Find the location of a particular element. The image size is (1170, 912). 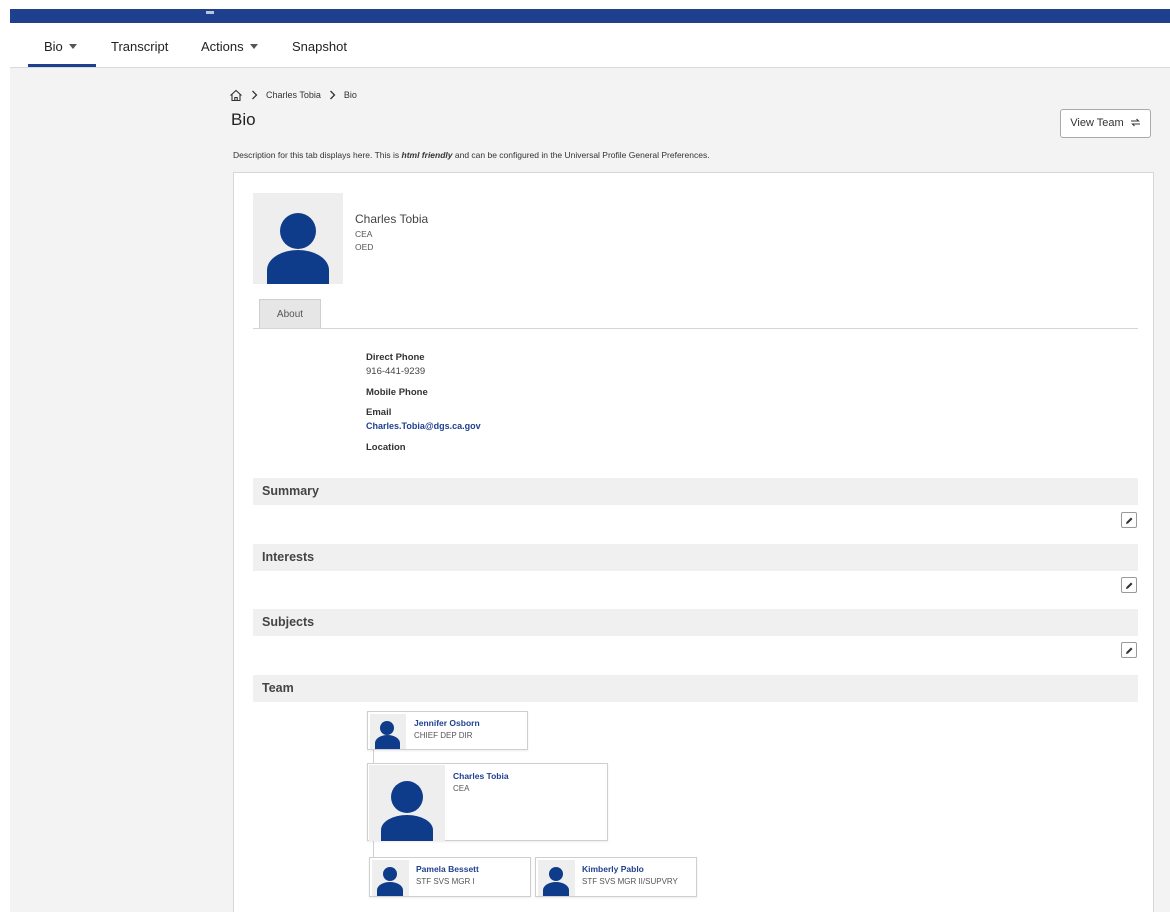

team-card-manager: Jennifer Osborn CHIEF DEP DIR is located at coordinates (447, 730).